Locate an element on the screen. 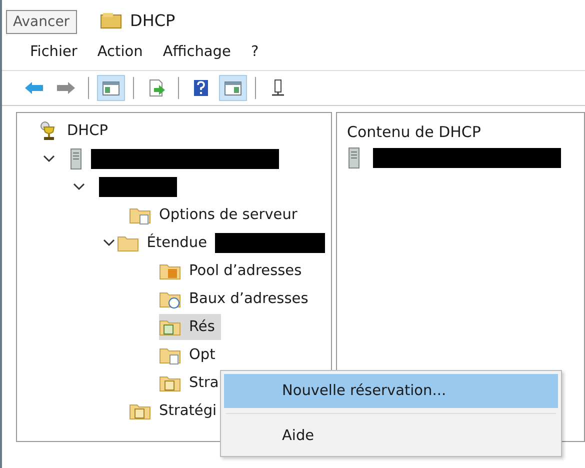  help-icon is located at coordinates (201, 88).